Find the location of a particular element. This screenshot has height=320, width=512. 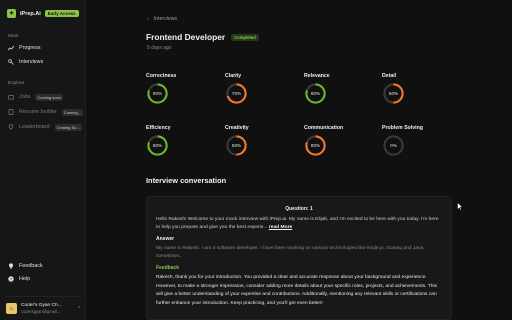

answer-label: Answer is located at coordinates (165, 239).